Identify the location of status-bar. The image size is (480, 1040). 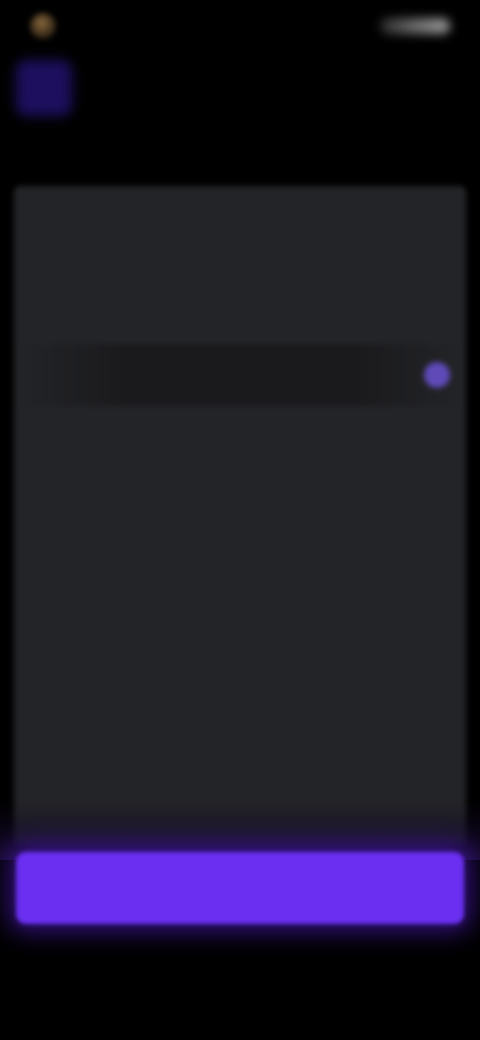
(240, 26).